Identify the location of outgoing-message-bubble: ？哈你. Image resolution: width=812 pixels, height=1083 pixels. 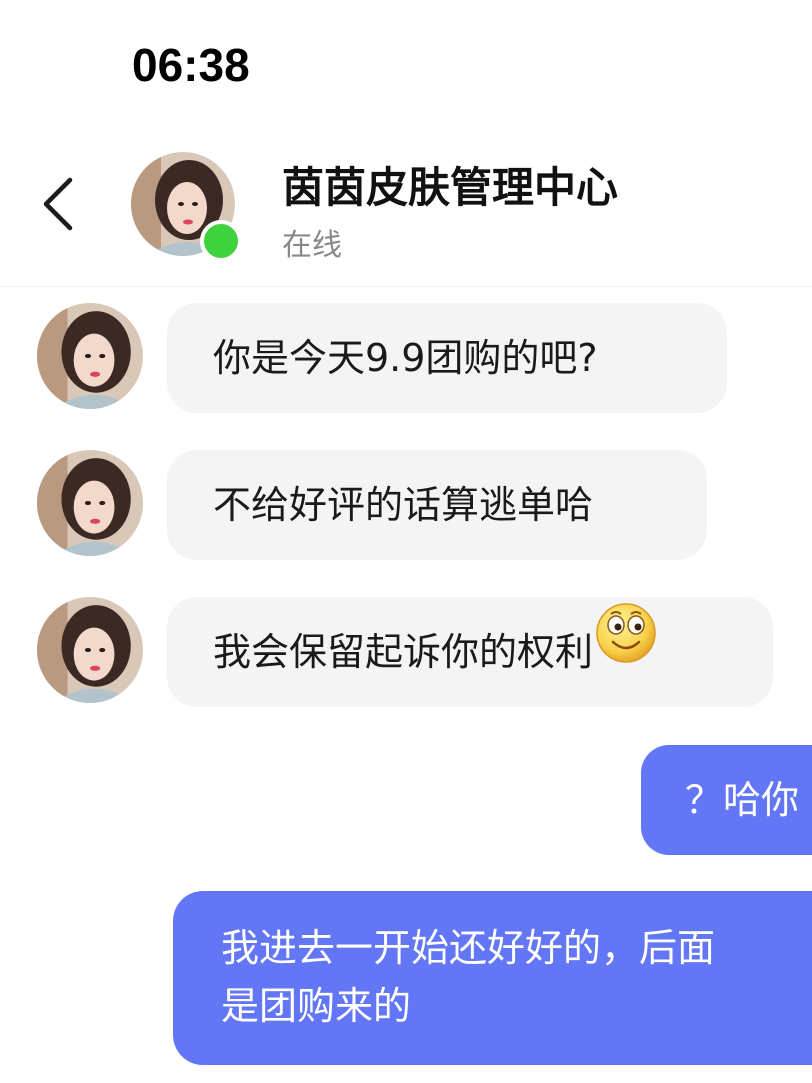
(726, 800).